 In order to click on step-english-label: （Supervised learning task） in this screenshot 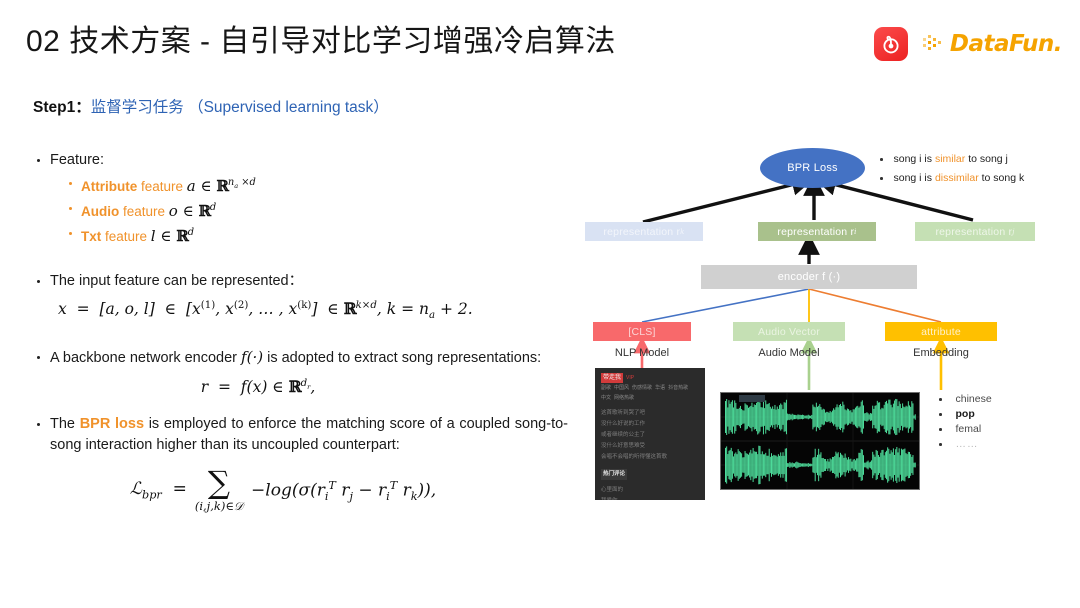, I will do `click(288, 107)`.